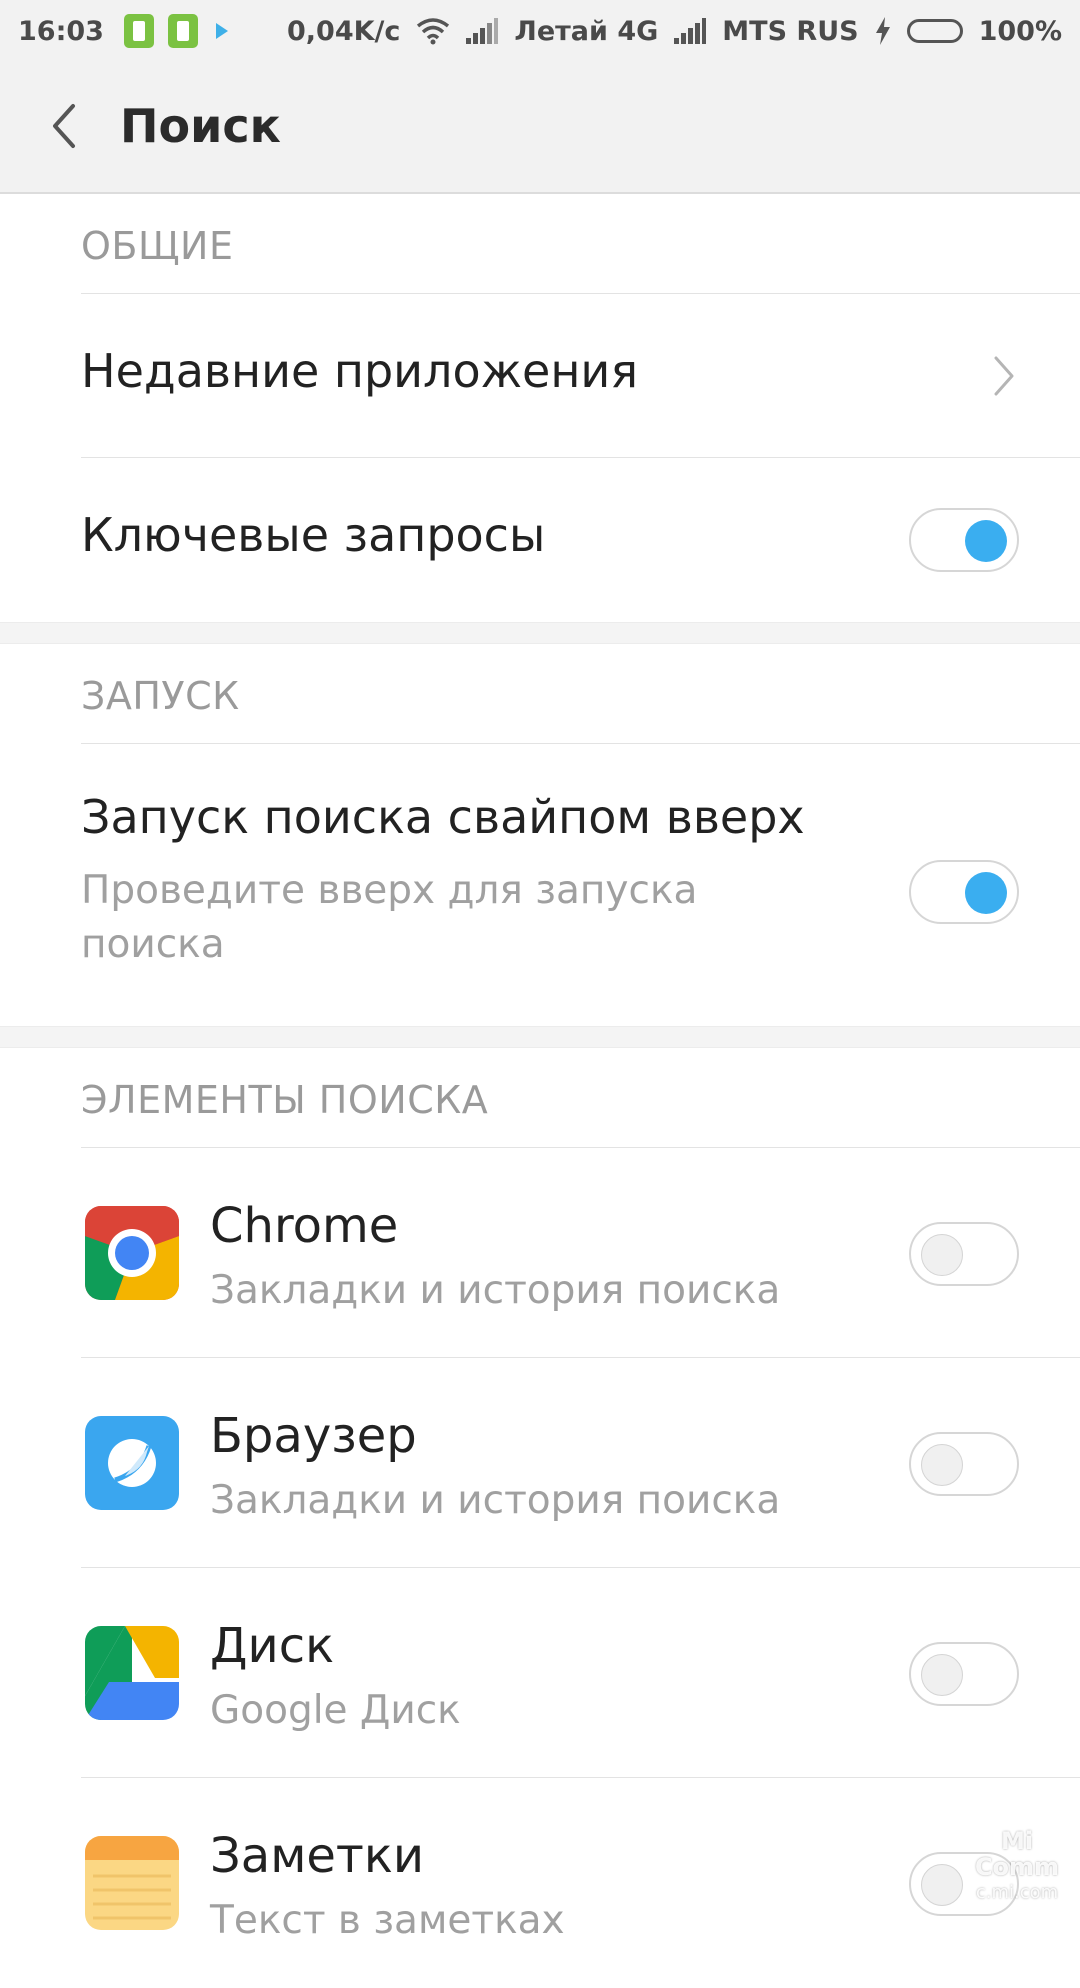 The width and height of the screenshot is (1080, 1988). I want to click on browser-icon, so click(132, 1463).